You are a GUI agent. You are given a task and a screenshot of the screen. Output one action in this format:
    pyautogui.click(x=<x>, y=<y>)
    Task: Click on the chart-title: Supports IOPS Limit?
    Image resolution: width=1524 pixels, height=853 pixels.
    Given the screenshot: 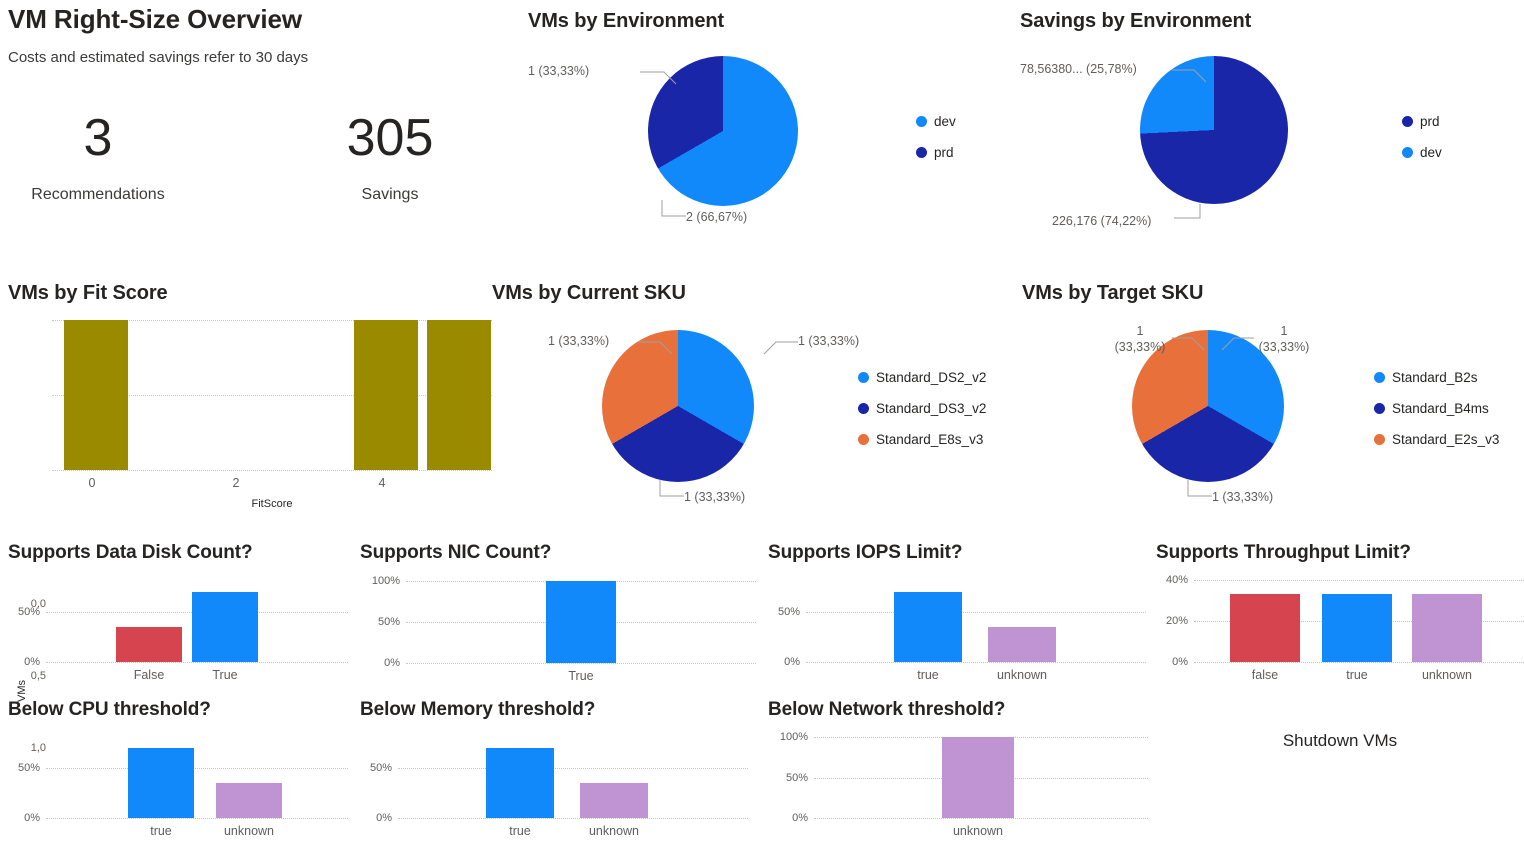 What is the action you would take?
    pyautogui.click(x=865, y=552)
    